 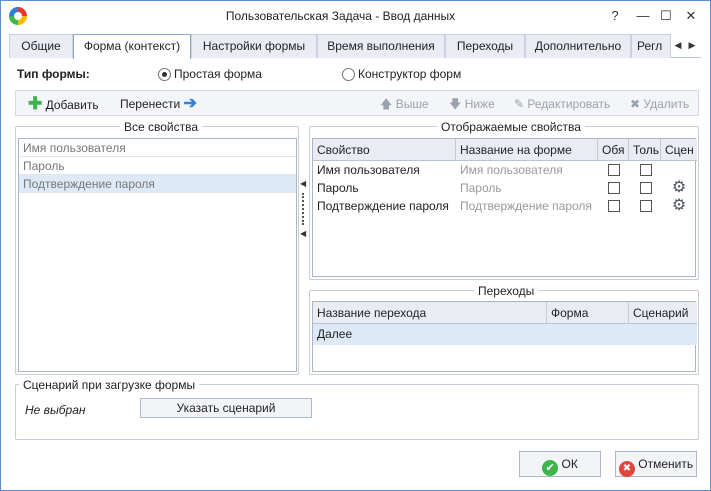 I want to click on minimize-icon: —, so click(x=643, y=16).